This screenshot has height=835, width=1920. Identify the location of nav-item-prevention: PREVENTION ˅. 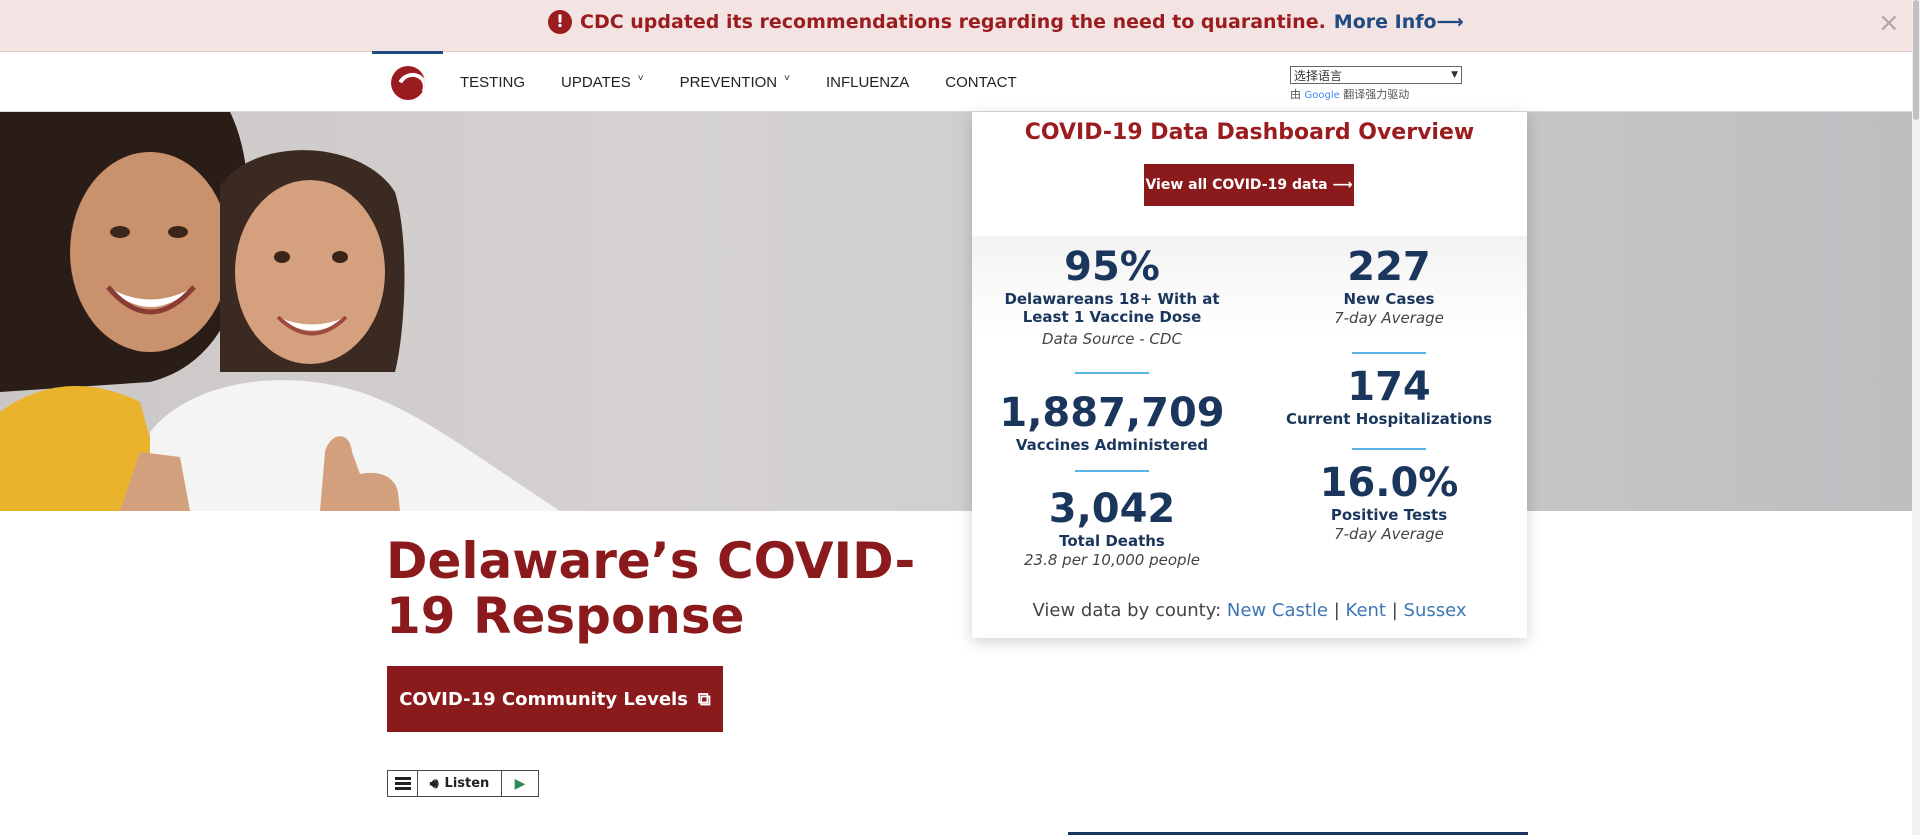
(734, 81).